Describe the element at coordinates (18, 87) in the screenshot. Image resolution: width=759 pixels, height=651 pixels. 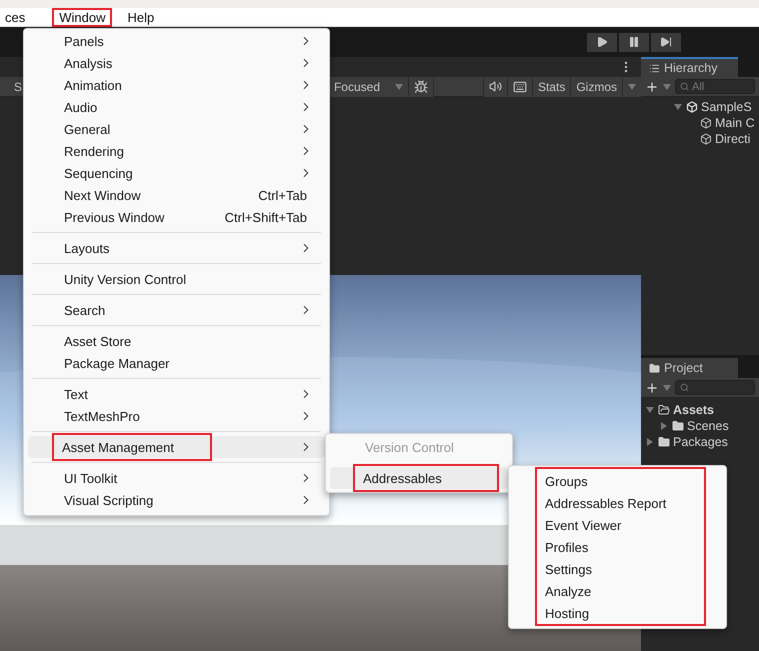
I see `scene-tab-label: S` at that location.